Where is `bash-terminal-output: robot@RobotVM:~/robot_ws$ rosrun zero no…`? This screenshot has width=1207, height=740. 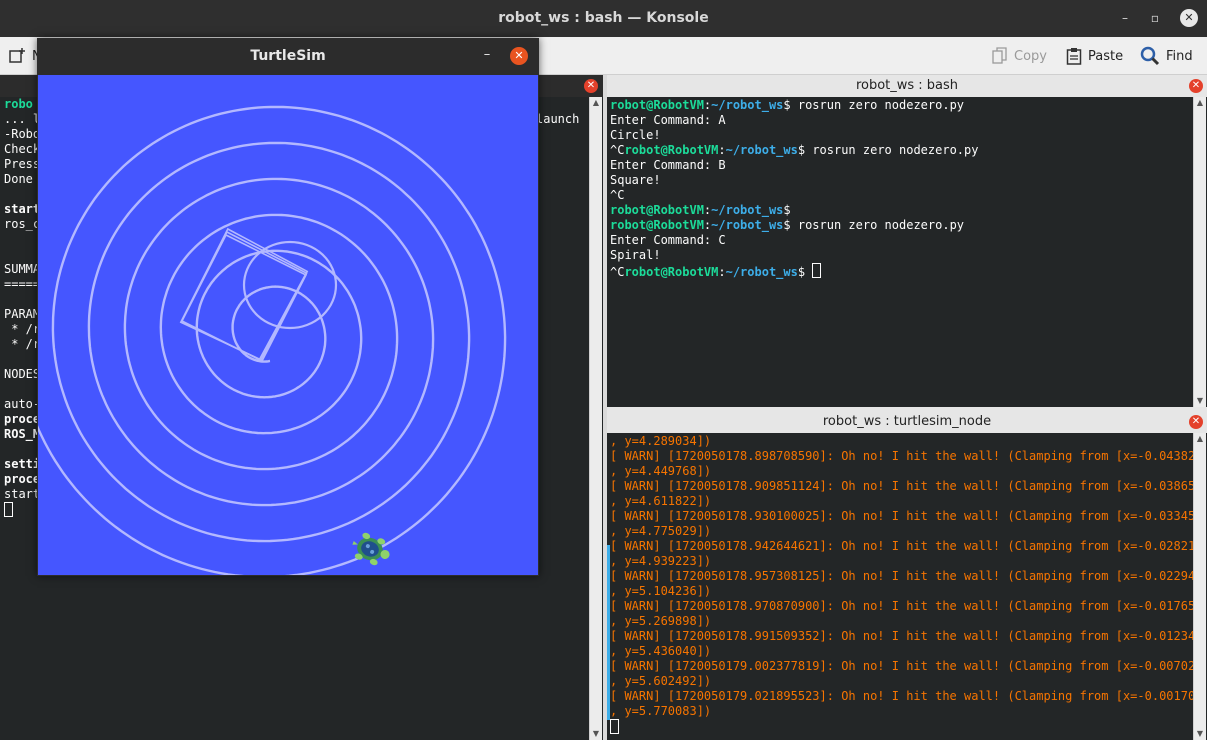 bash-terminal-output: robot@RobotVM:~/robot_ws$ rosrun zero no… is located at coordinates (901, 188).